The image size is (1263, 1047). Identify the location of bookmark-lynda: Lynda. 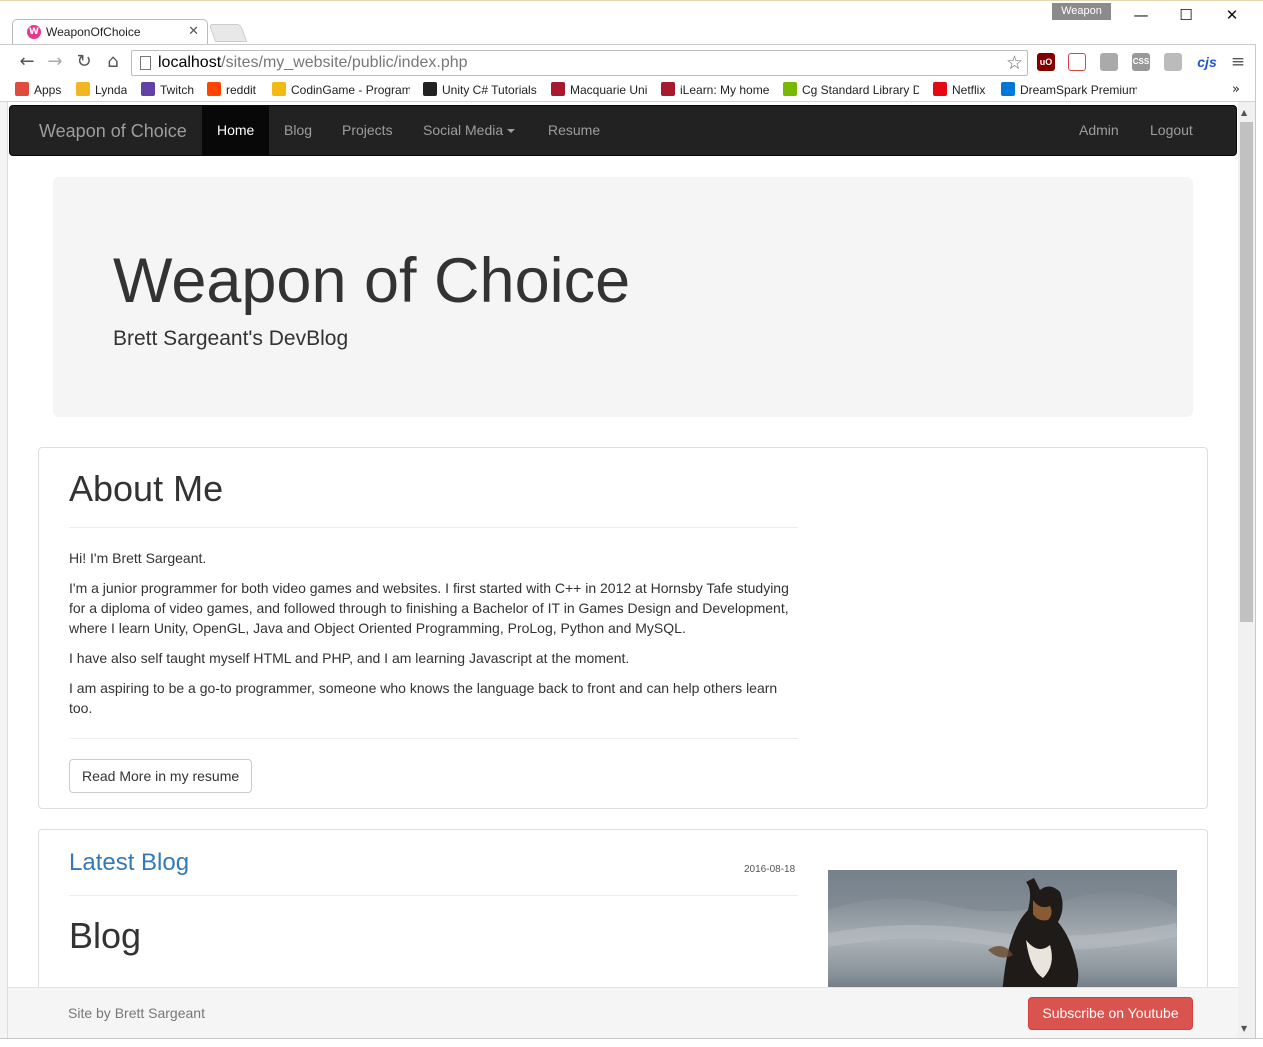
(101, 89).